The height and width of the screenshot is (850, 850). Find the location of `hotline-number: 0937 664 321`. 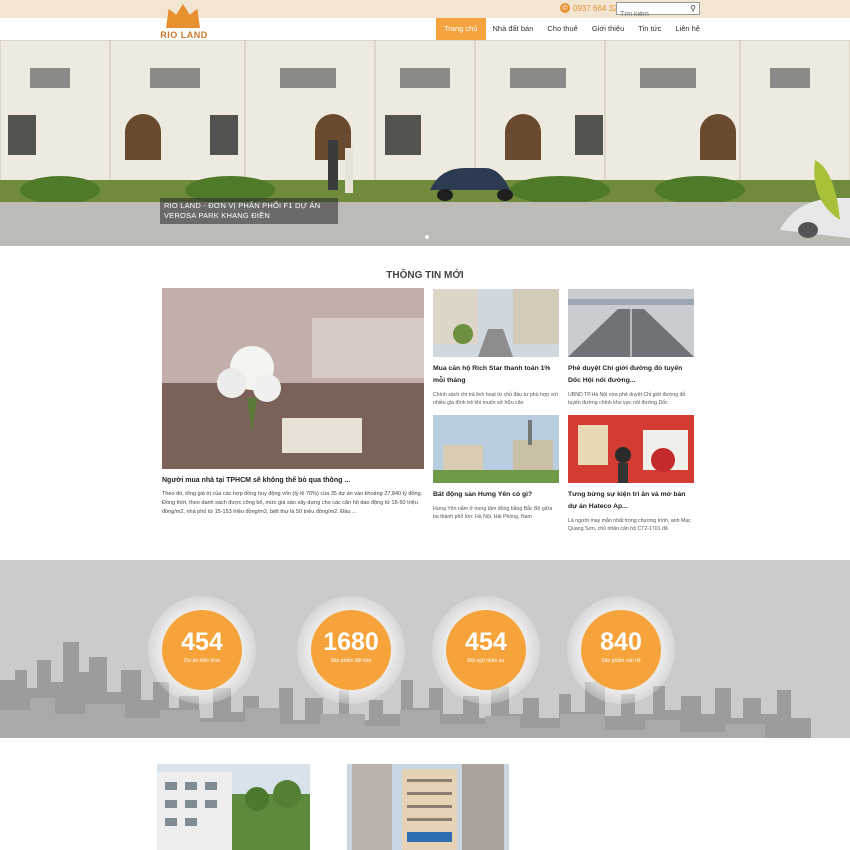

hotline-number: 0937 664 321 is located at coordinates (597, 8).